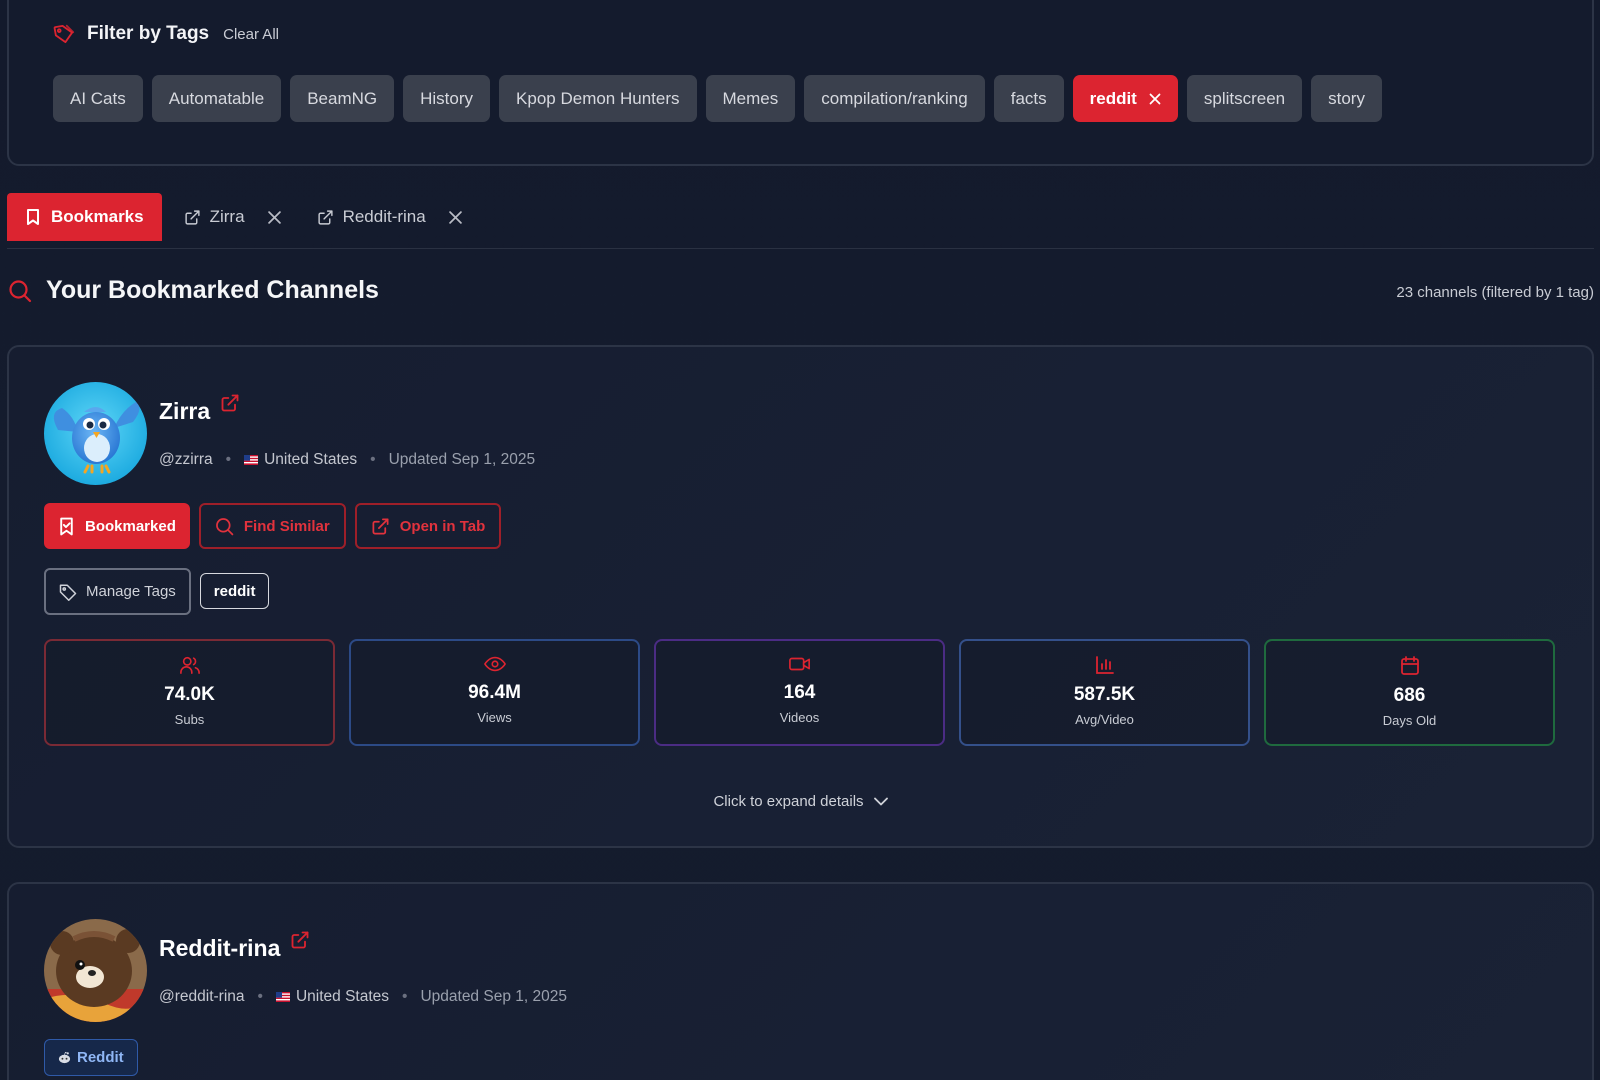  Describe the element at coordinates (880, 801) in the screenshot. I see `chevron-down-icon` at that location.